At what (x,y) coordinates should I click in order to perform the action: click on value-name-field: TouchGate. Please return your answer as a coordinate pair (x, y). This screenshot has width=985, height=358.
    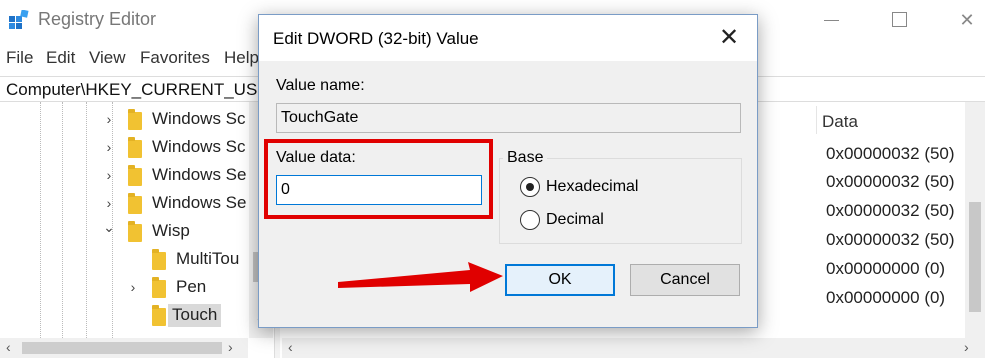
    Looking at the image, I should click on (508, 118).